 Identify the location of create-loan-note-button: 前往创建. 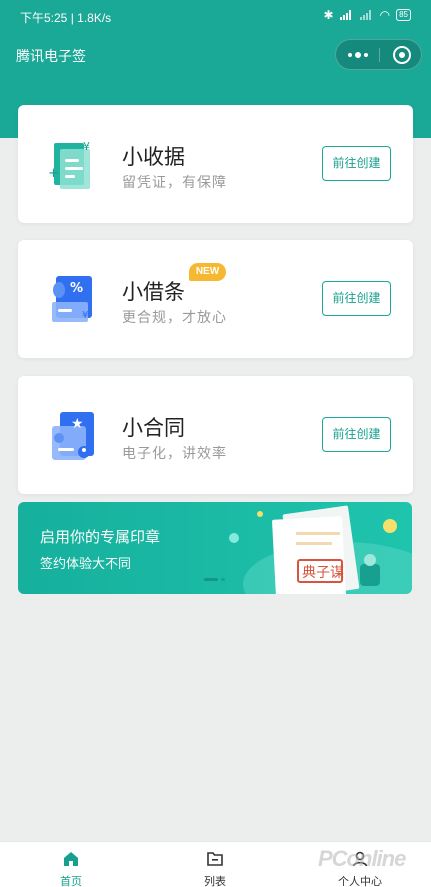
(356, 298).